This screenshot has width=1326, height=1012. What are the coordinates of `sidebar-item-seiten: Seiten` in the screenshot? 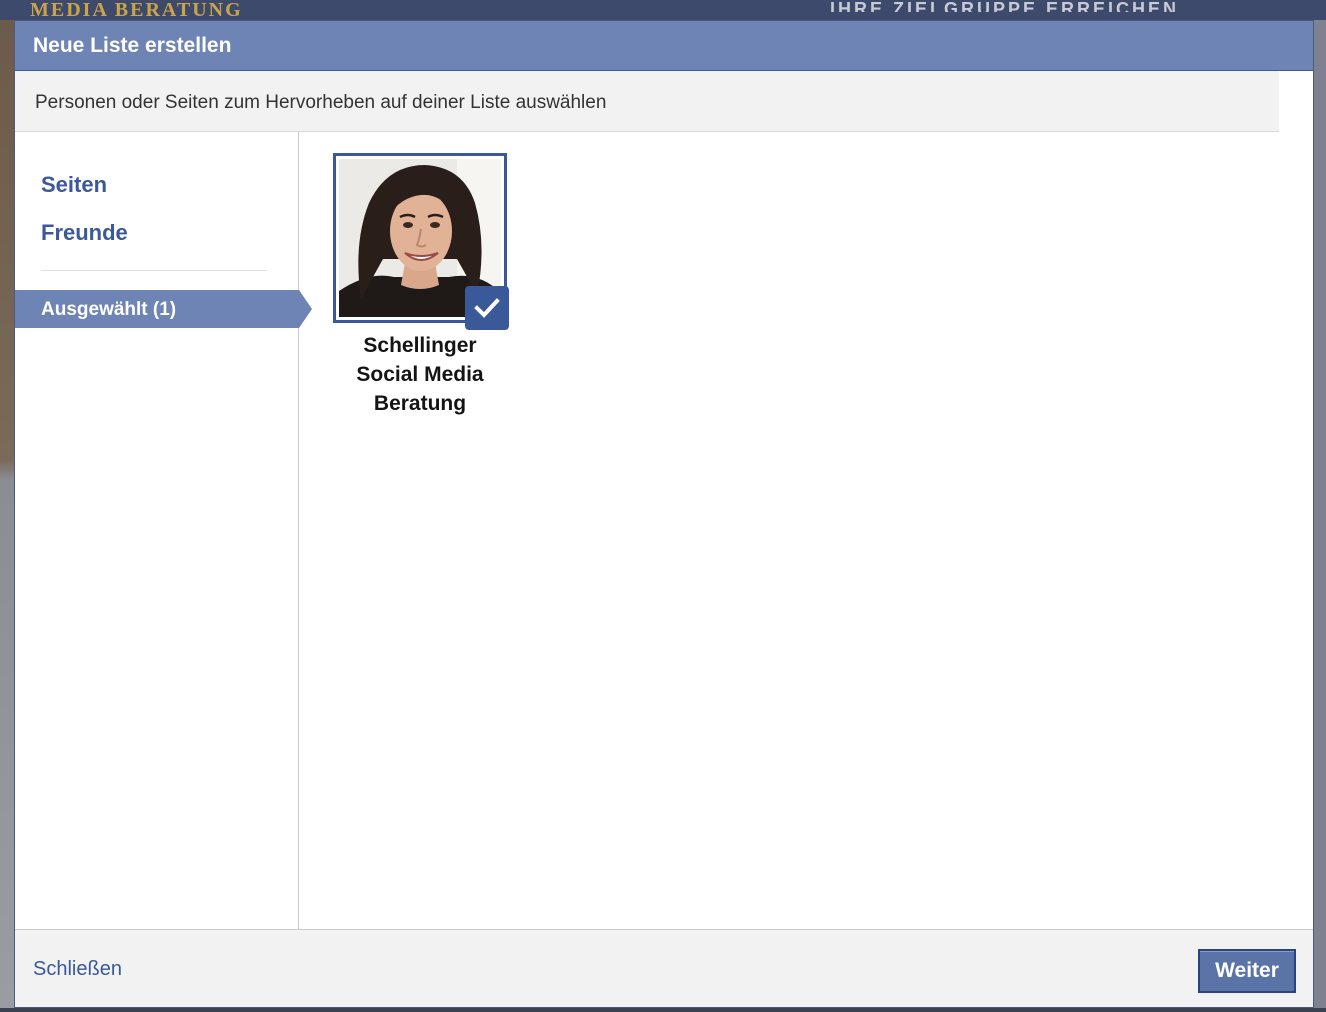 It's located at (74, 185).